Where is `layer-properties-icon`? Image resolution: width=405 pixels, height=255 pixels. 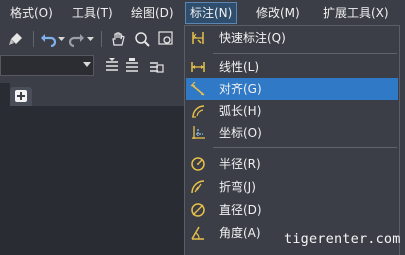 layer-properties-icon is located at coordinates (112, 65).